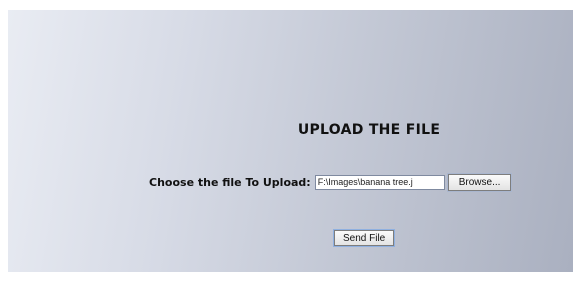 This screenshot has width=581, height=288. Describe the element at coordinates (379, 182) in the screenshot. I see `file-path-input: F:\Images\banana tree.j` at that location.